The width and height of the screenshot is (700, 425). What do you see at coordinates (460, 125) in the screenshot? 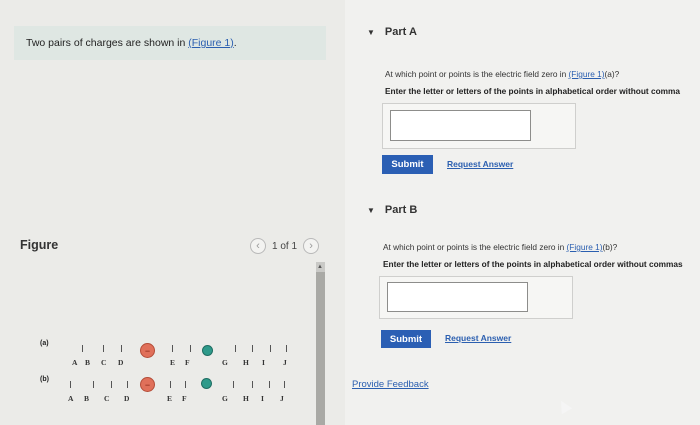
I see `part-a-answer-input` at bounding box center [460, 125].